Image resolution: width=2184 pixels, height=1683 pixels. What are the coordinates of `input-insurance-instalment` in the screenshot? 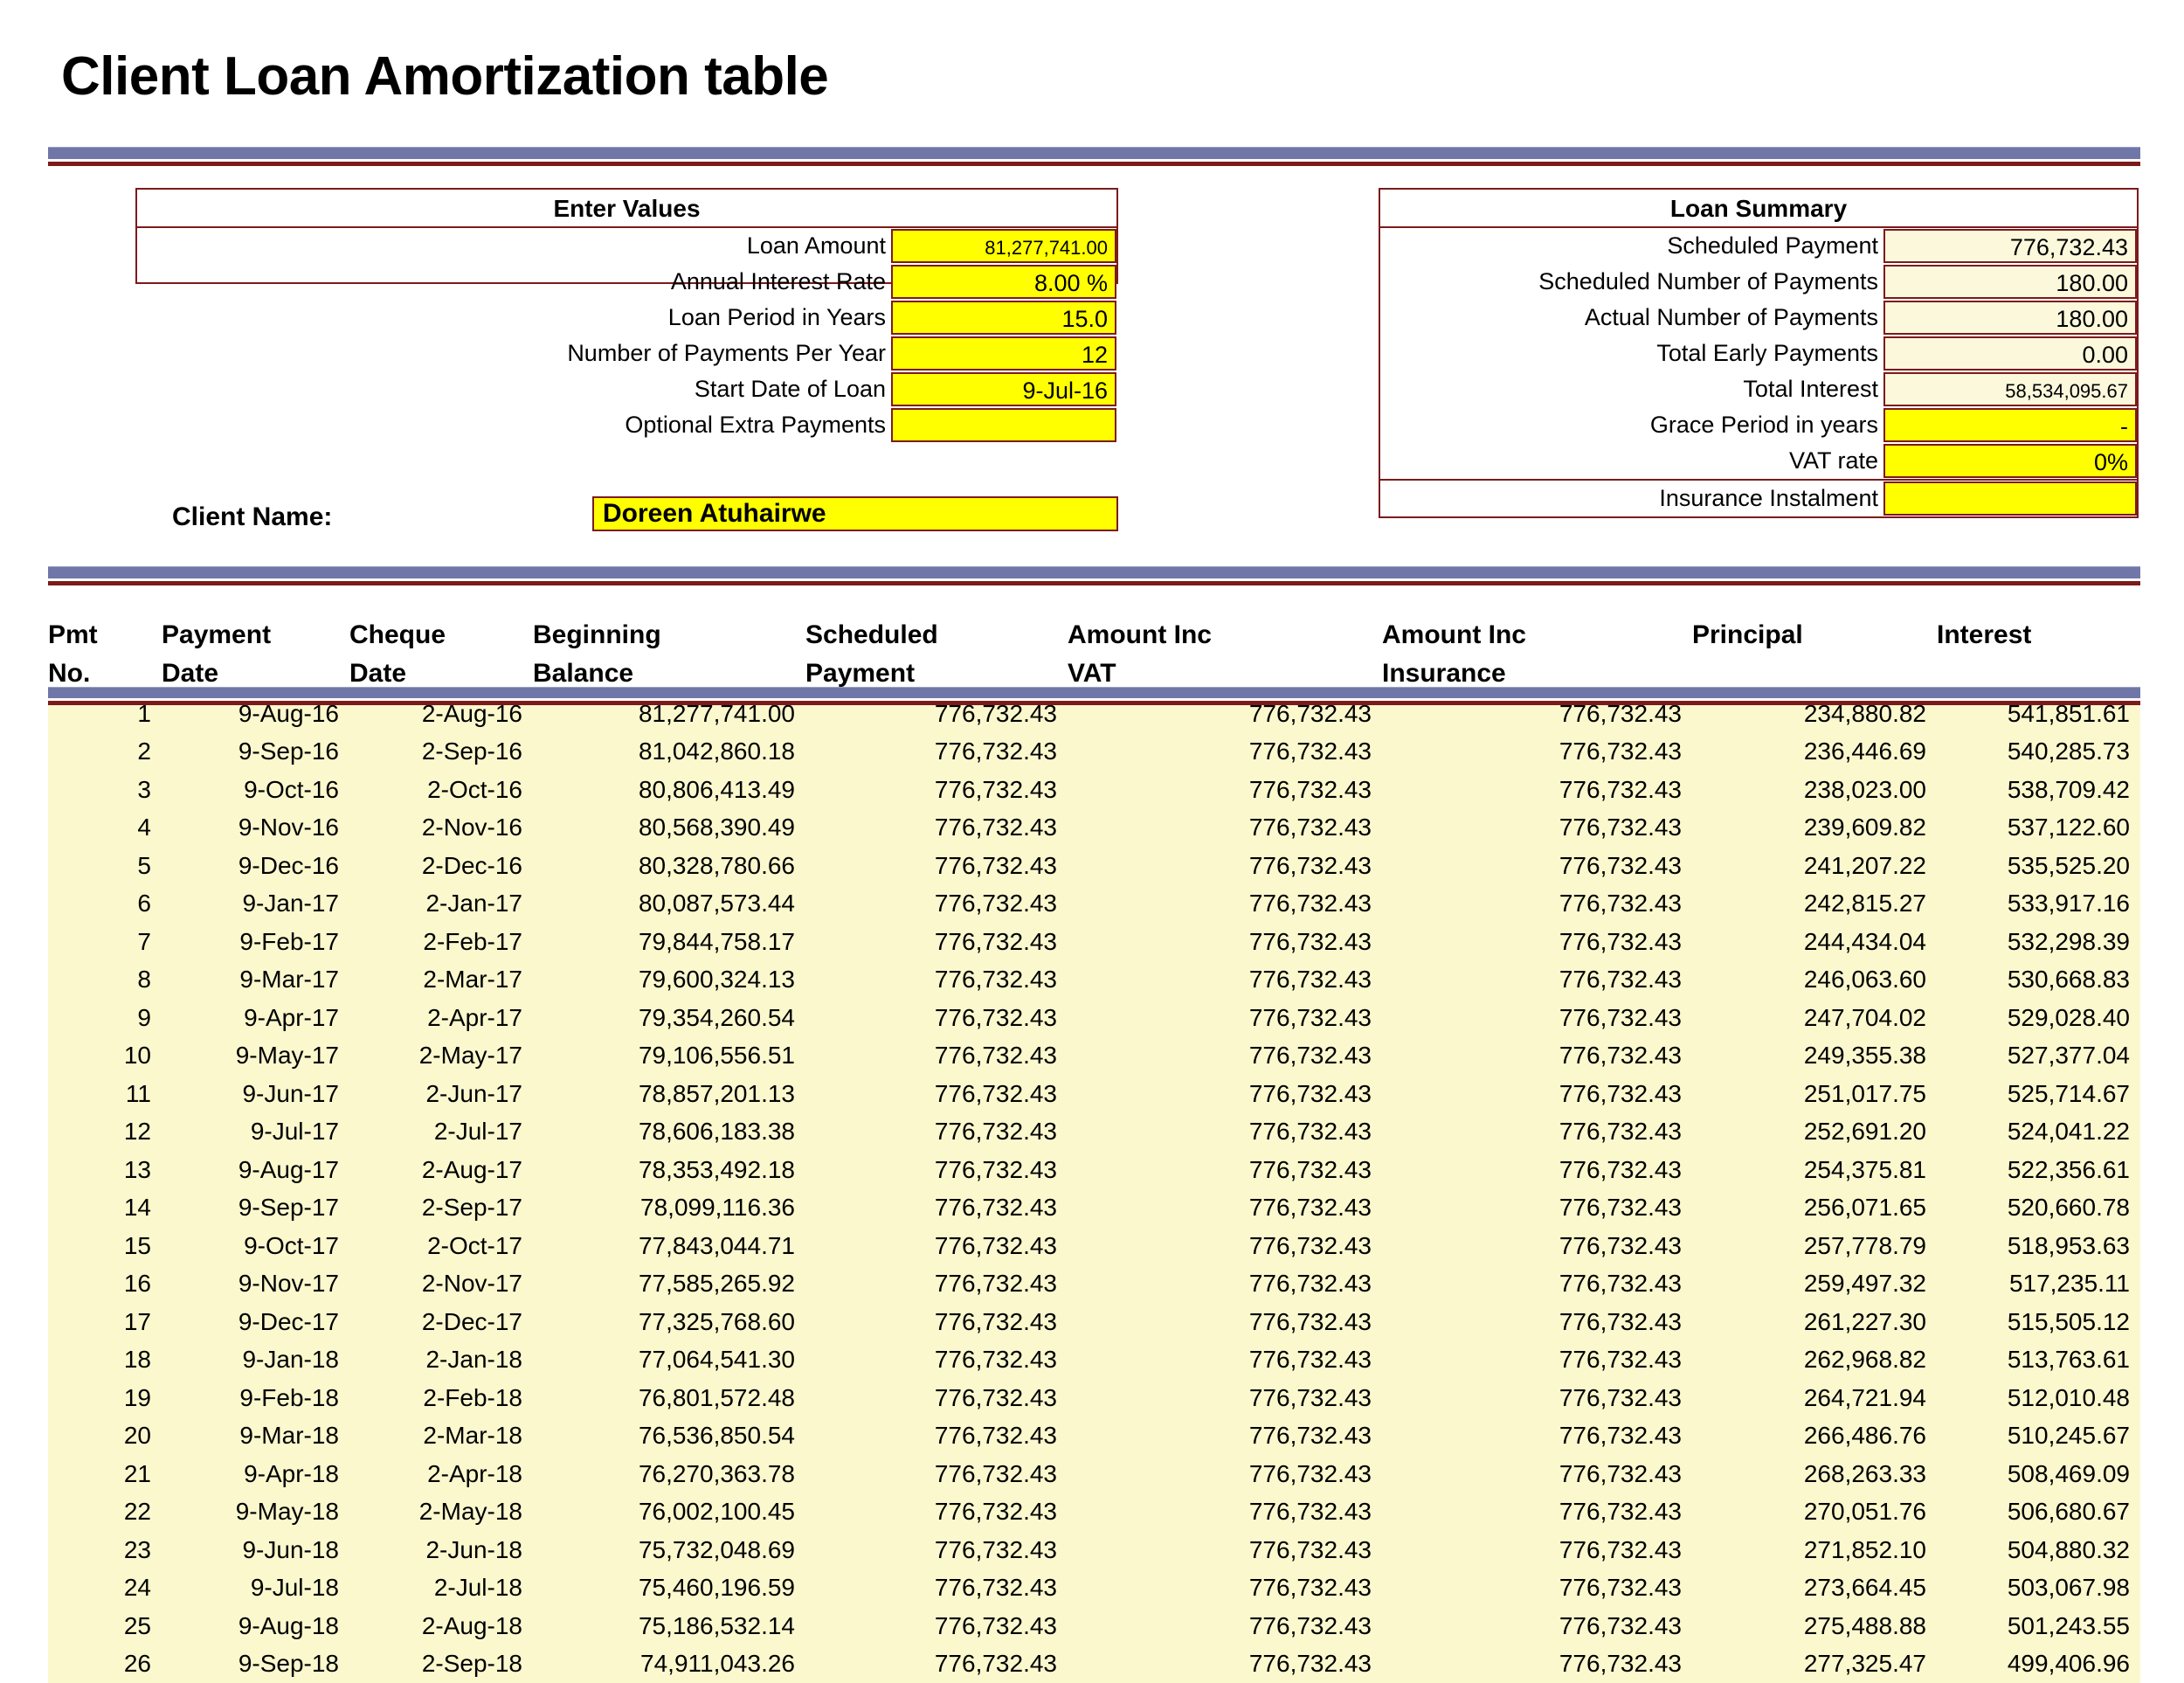 It's located at (2010, 498).